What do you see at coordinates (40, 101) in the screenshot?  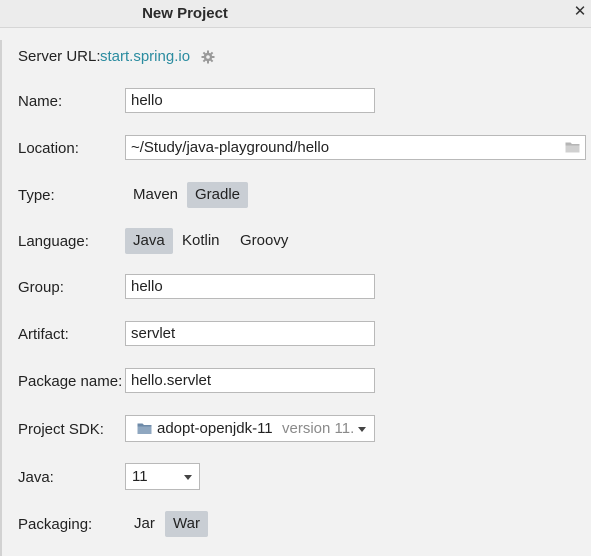 I see `name-label: Name:` at bounding box center [40, 101].